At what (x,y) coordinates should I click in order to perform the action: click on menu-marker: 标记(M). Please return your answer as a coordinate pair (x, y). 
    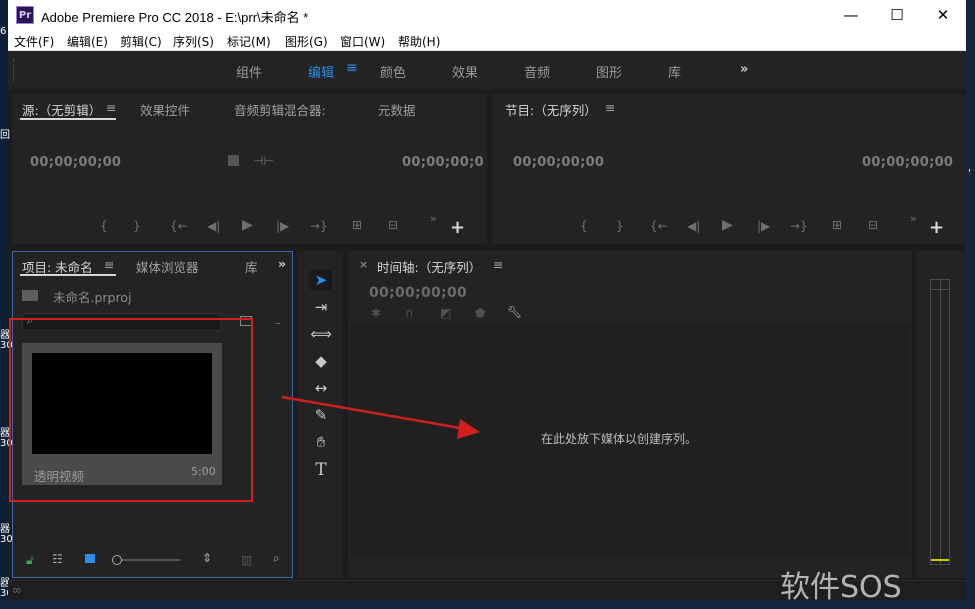
    Looking at the image, I should click on (249, 41).